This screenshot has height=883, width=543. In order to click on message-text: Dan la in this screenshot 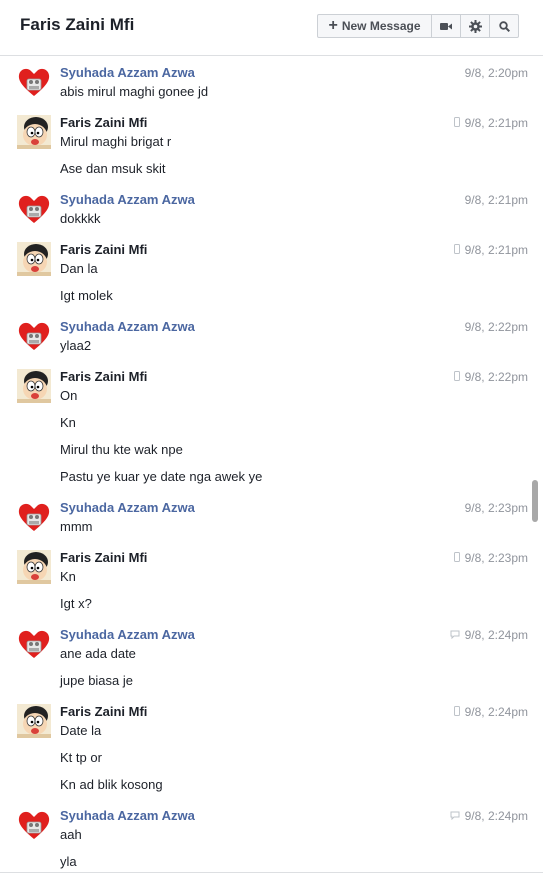, I will do `click(79, 268)`.